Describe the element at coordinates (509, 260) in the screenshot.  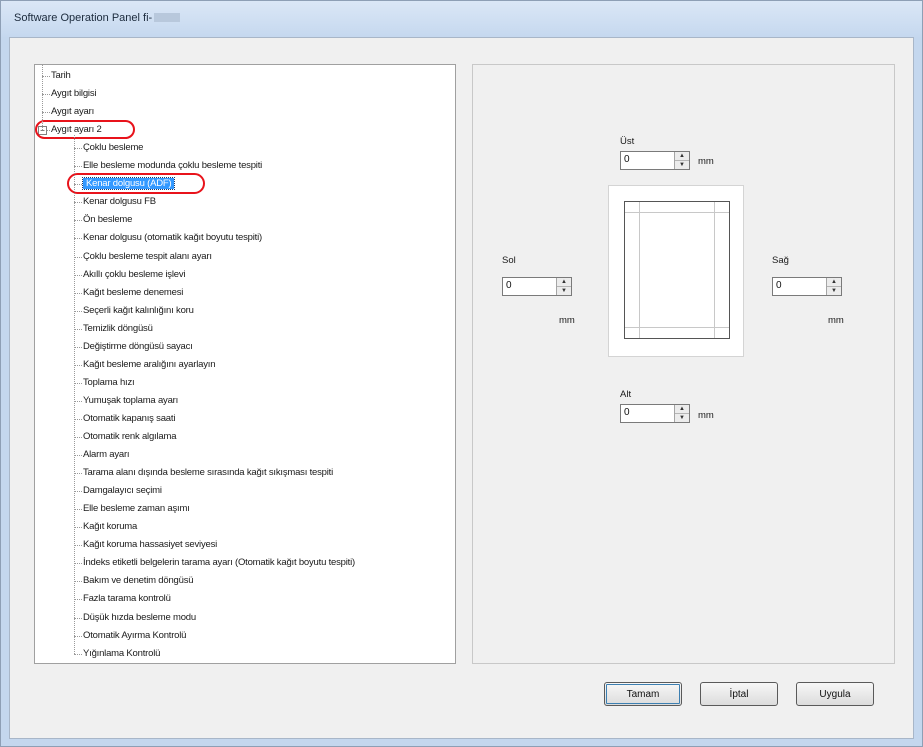
I see `left-margin-label: Sol` at that location.